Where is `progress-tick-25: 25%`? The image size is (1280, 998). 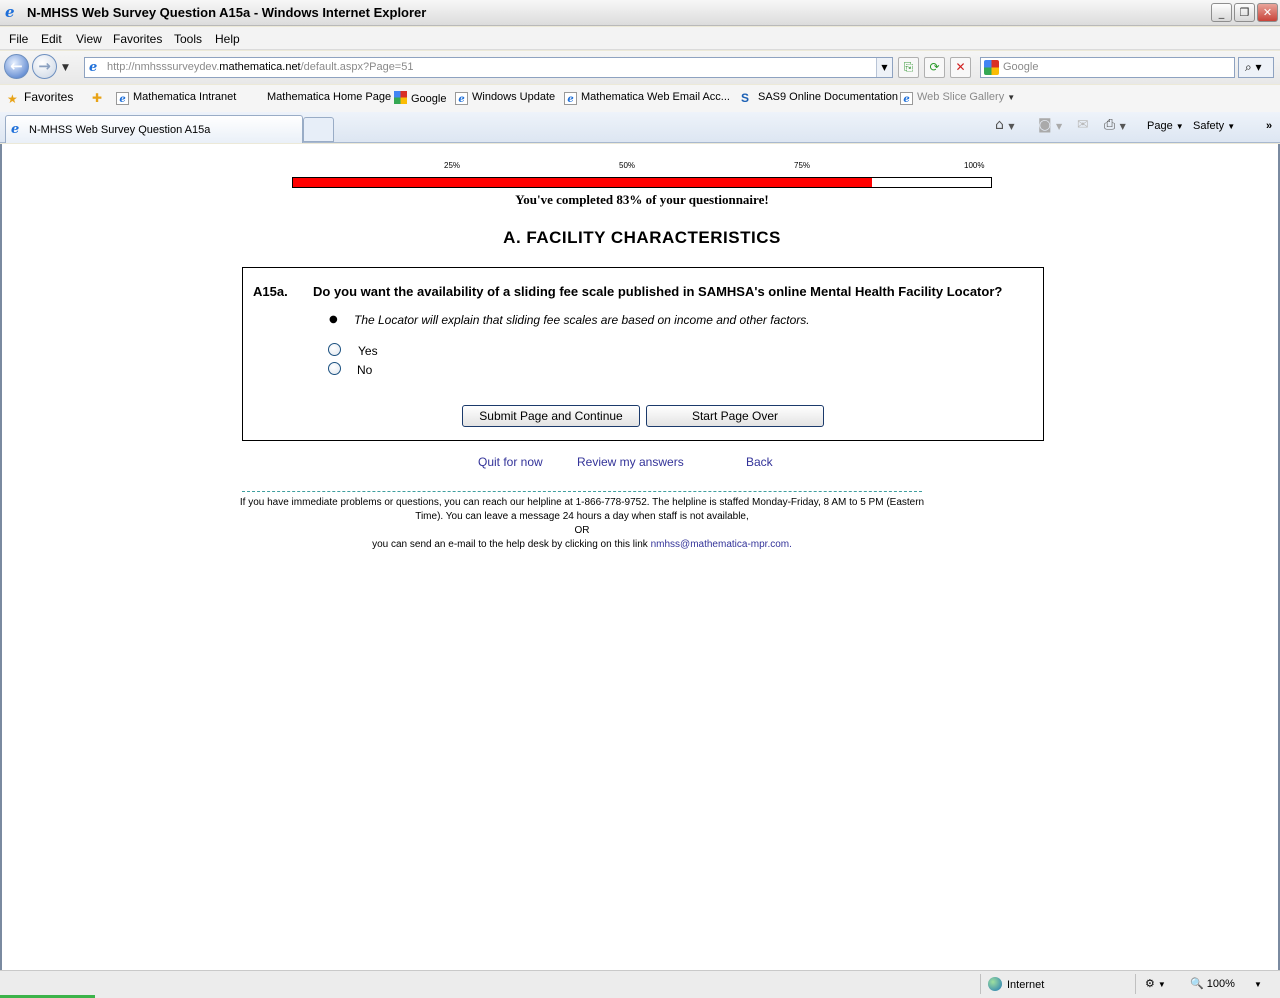 progress-tick-25: 25% is located at coordinates (452, 165).